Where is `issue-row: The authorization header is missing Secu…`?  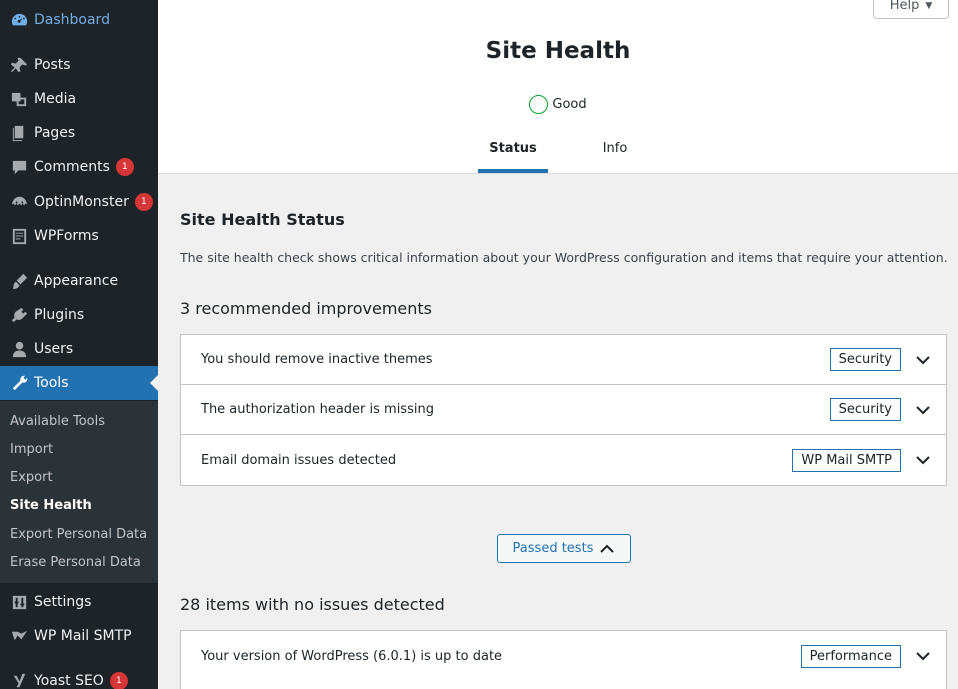
issue-row: The authorization header is missing Secu… is located at coordinates (563, 410).